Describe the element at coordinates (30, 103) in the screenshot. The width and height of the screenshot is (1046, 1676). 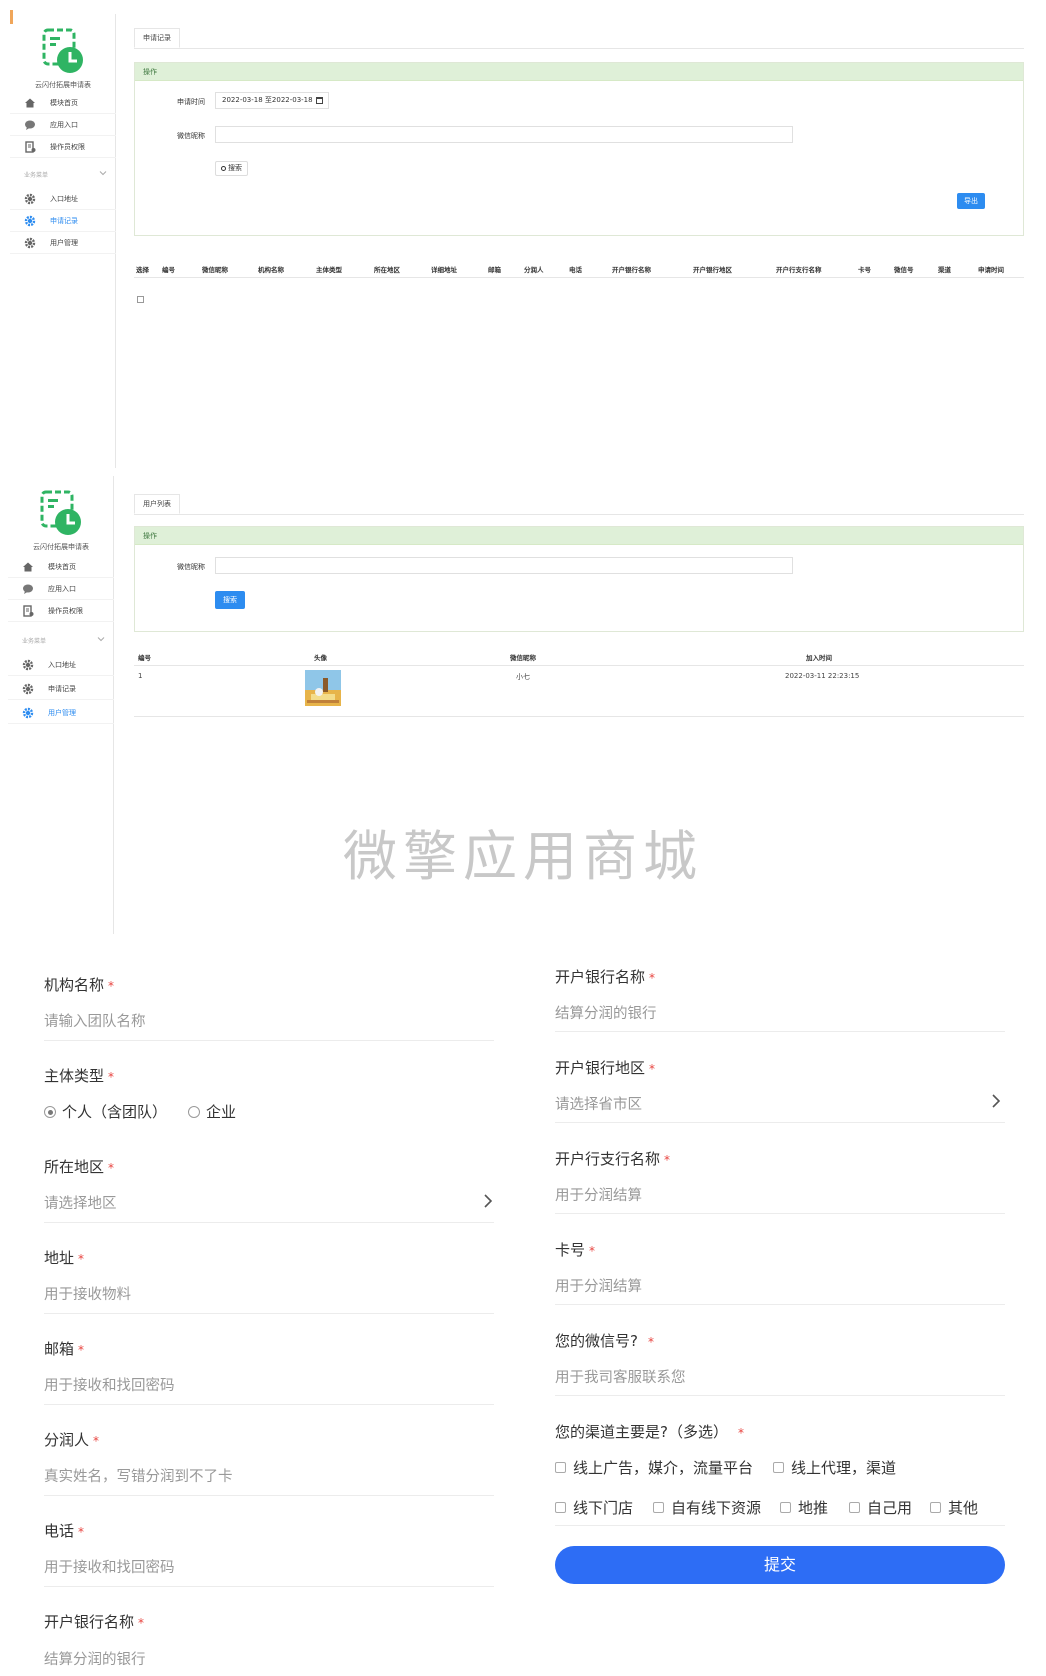
I see `home-icon` at that location.